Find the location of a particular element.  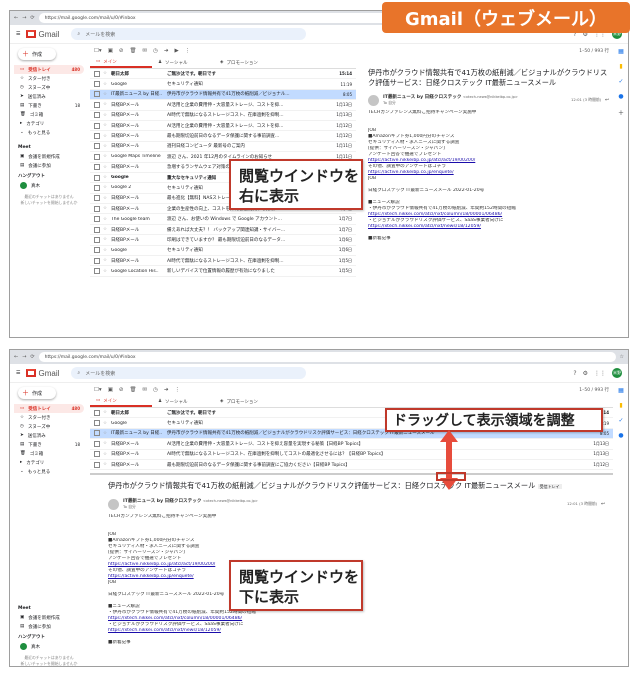

sidebar-item-4: ▤ 下書き 18 is located at coordinates (49, 105).